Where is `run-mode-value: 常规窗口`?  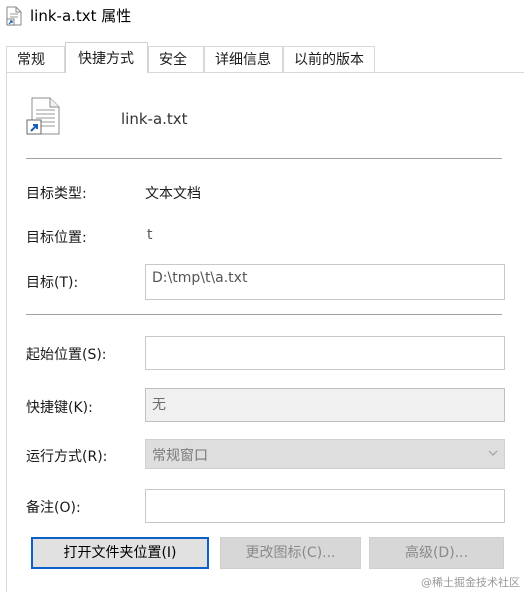
run-mode-value: 常规窗口 is located at coordinates (180, 456).